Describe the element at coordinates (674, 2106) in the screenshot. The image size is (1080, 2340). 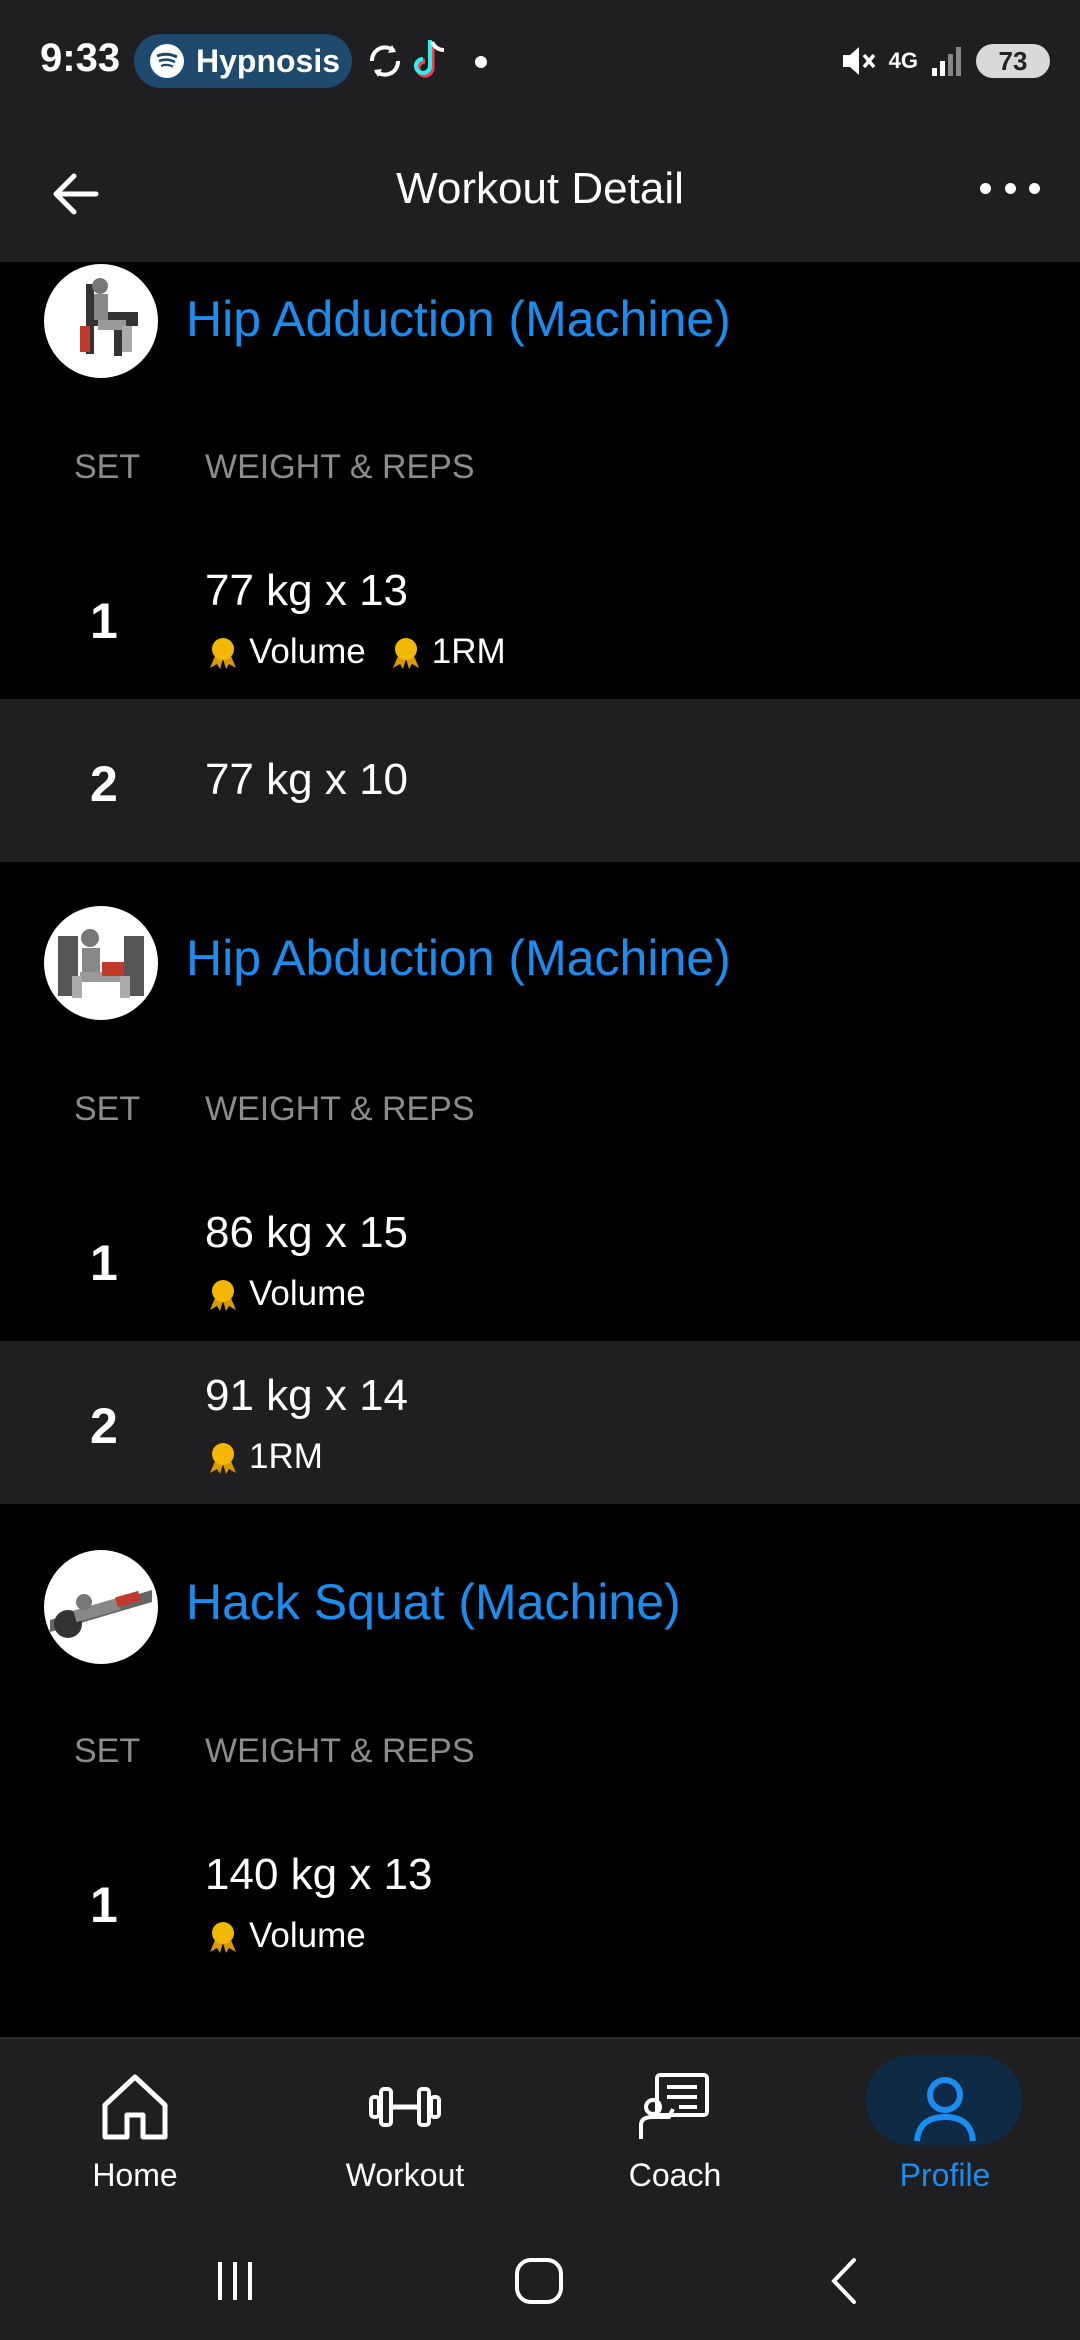
I see `coach-icon` at that location.